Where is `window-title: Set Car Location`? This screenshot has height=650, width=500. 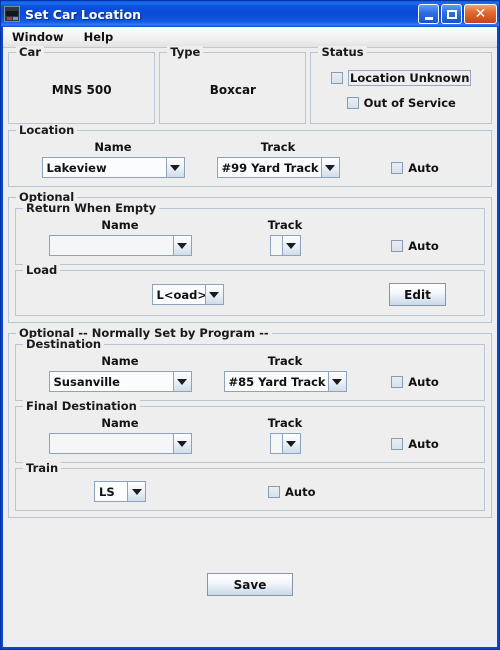 window-title: Set Car Location is located at coordinates (83, 14).